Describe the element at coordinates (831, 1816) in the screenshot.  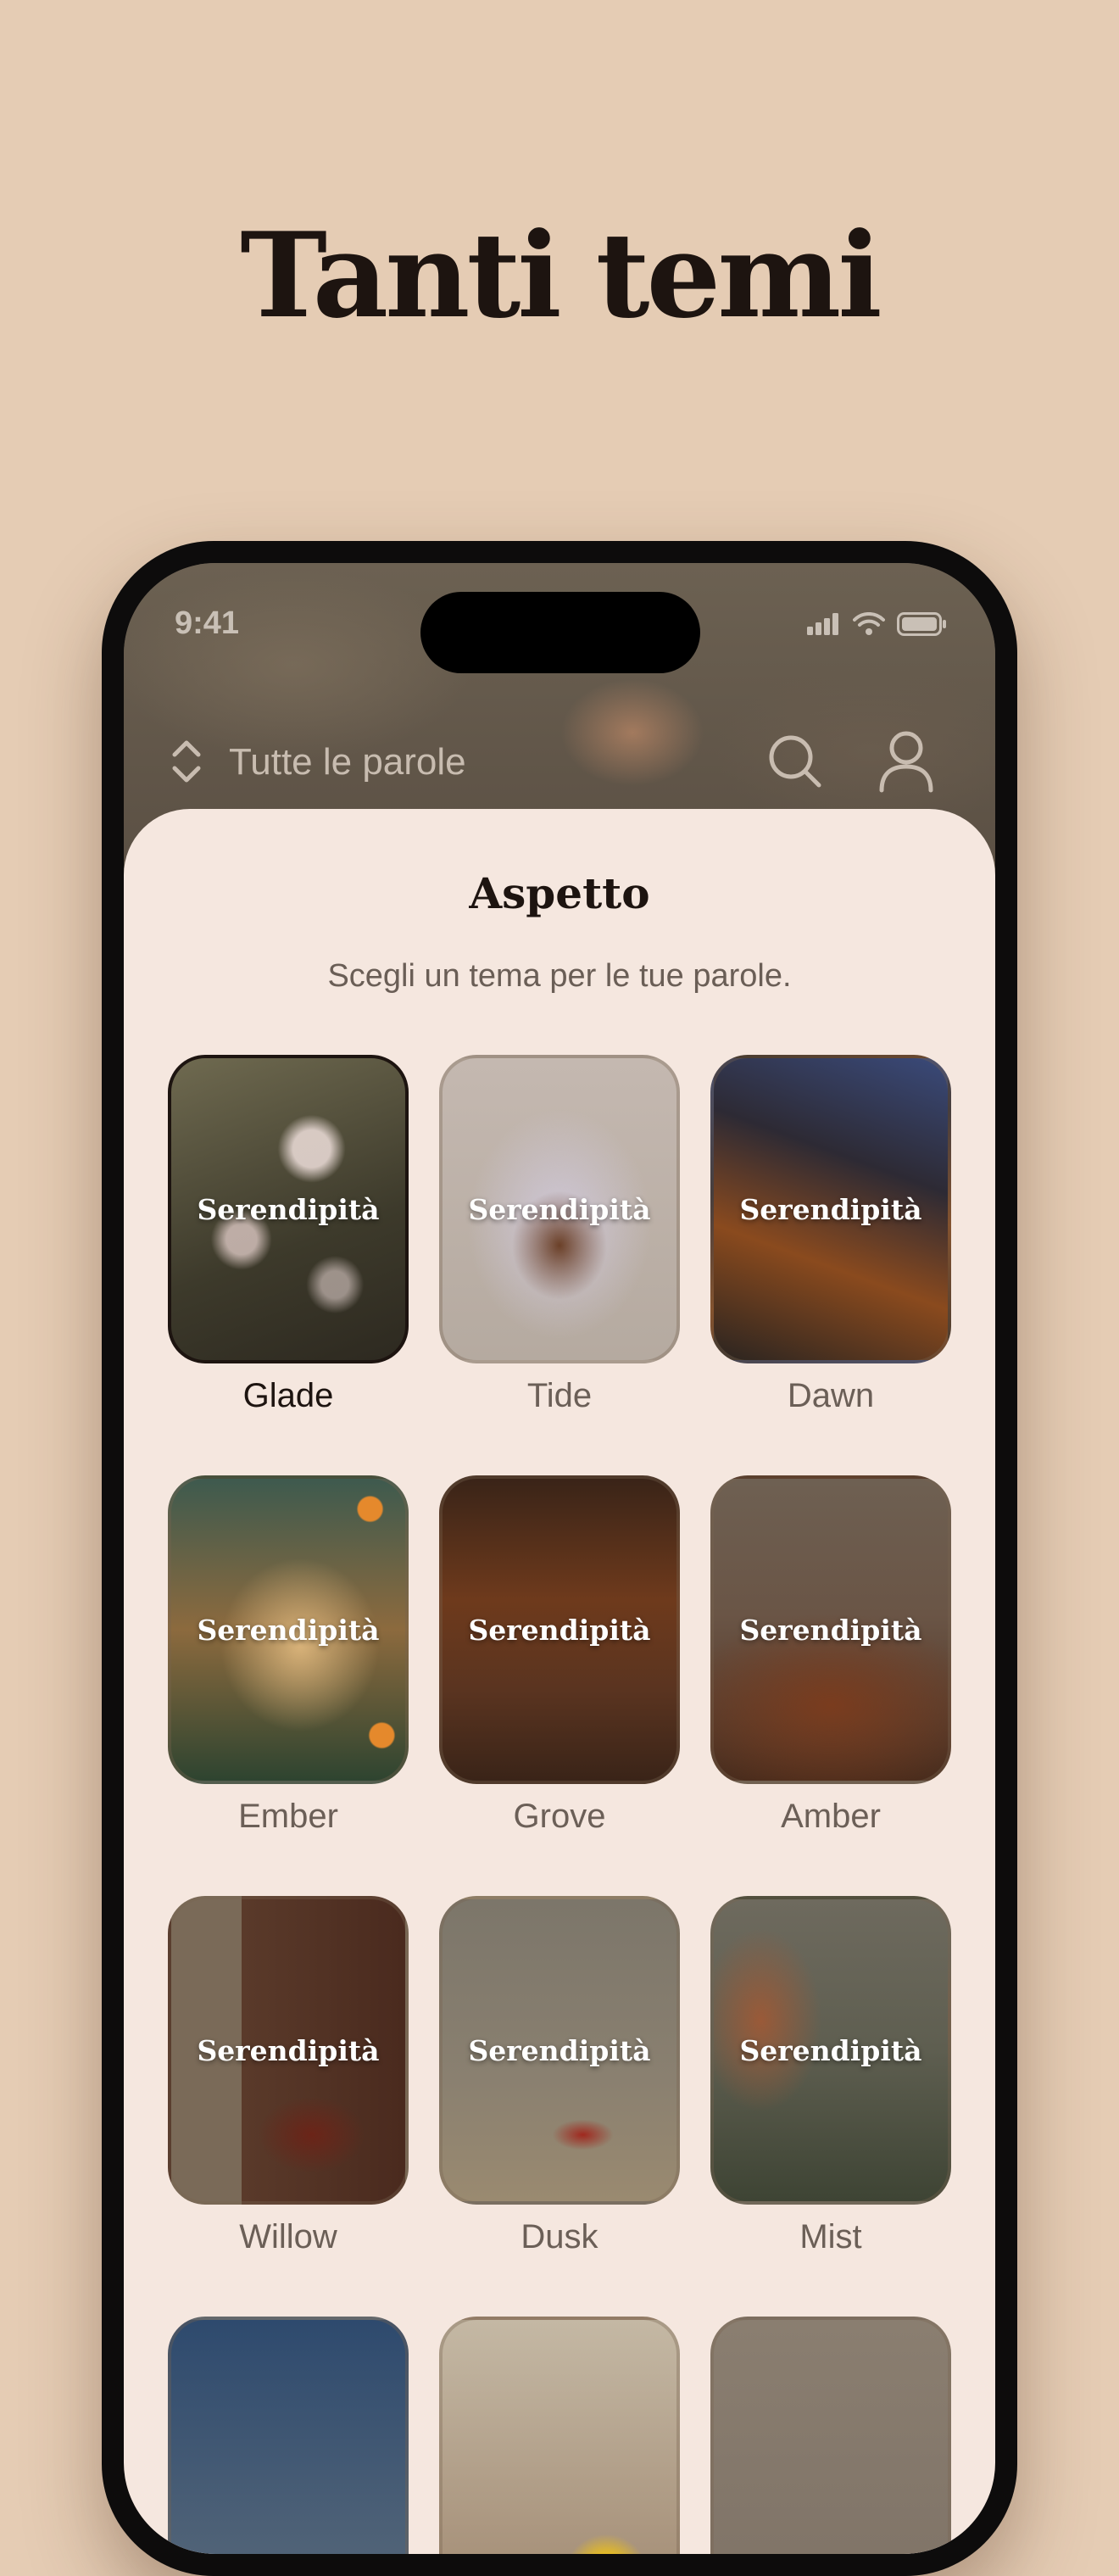
I see `theme-label: Amber` at that location.